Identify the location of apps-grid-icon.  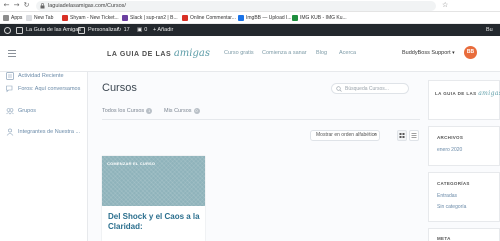
(6, 18).